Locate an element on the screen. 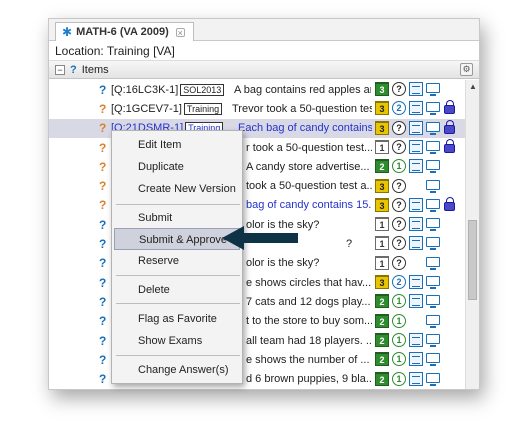  menu-item-edit-item: Edit Item is located at coordinates (177, 145).